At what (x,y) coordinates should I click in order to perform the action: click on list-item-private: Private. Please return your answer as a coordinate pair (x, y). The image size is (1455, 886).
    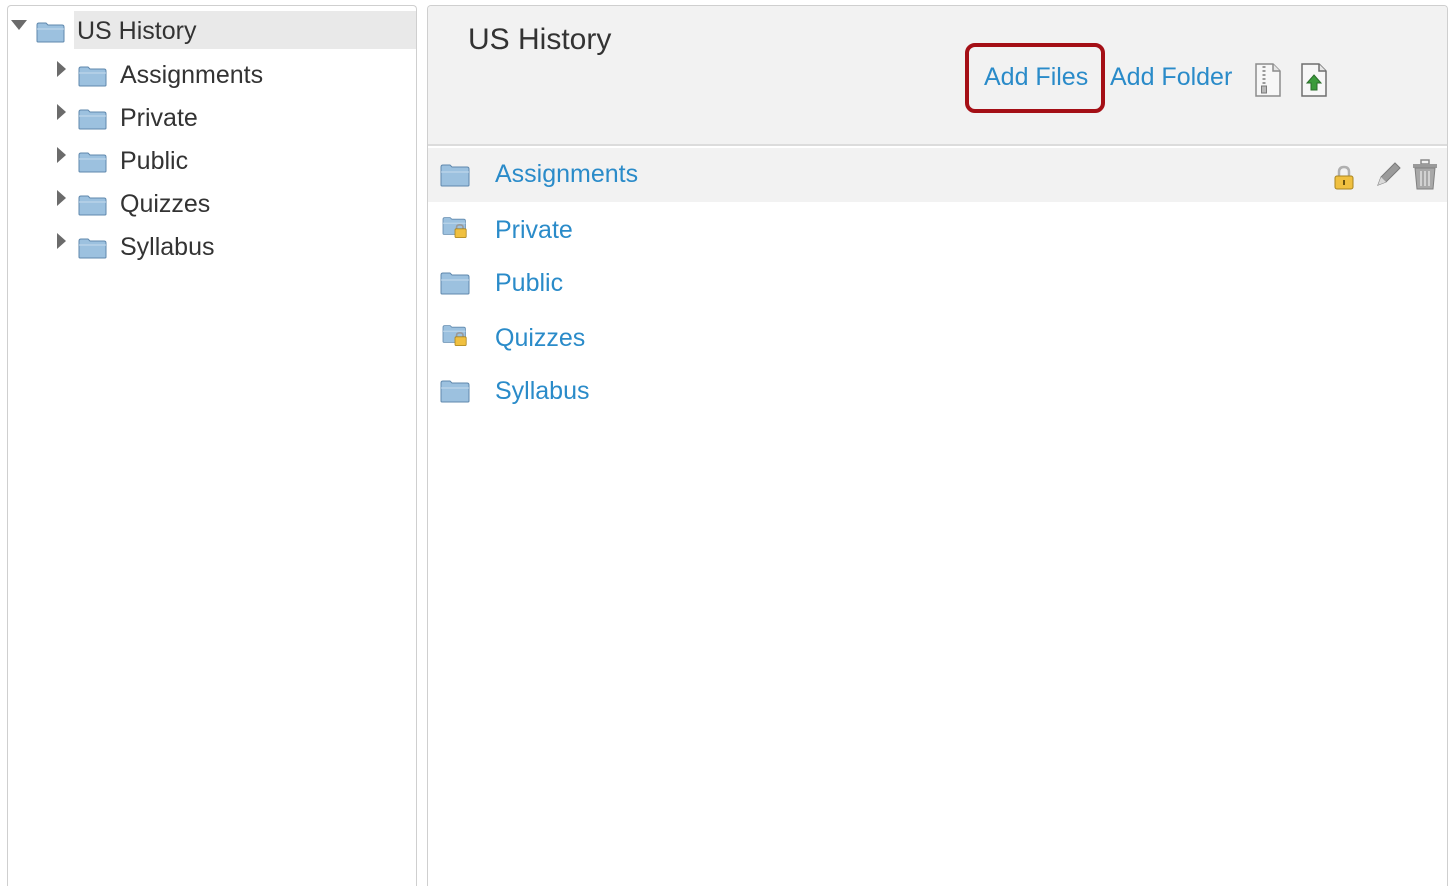
    Looking at the image, I should click on (937, 229).